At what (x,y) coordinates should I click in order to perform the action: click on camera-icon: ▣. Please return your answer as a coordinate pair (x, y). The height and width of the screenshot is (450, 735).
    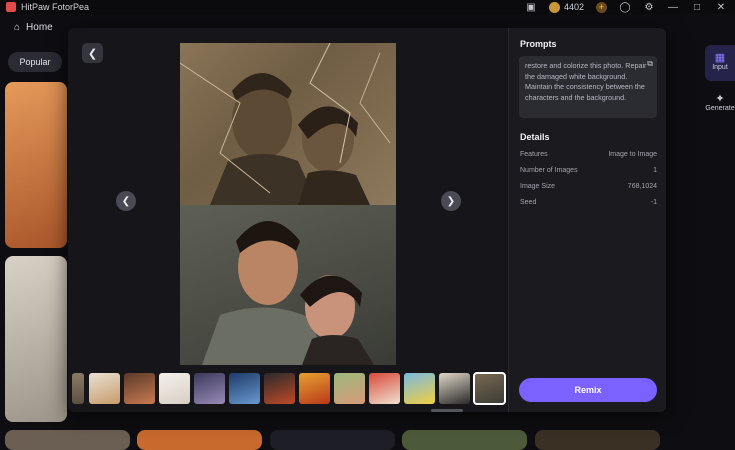
    Looking at the image, I should click on (531, 7).